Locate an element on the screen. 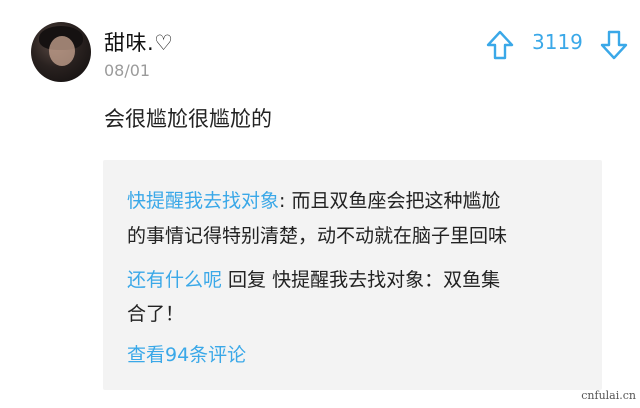  reply-text-4: 合了！ is located at coordinates (156, 314).